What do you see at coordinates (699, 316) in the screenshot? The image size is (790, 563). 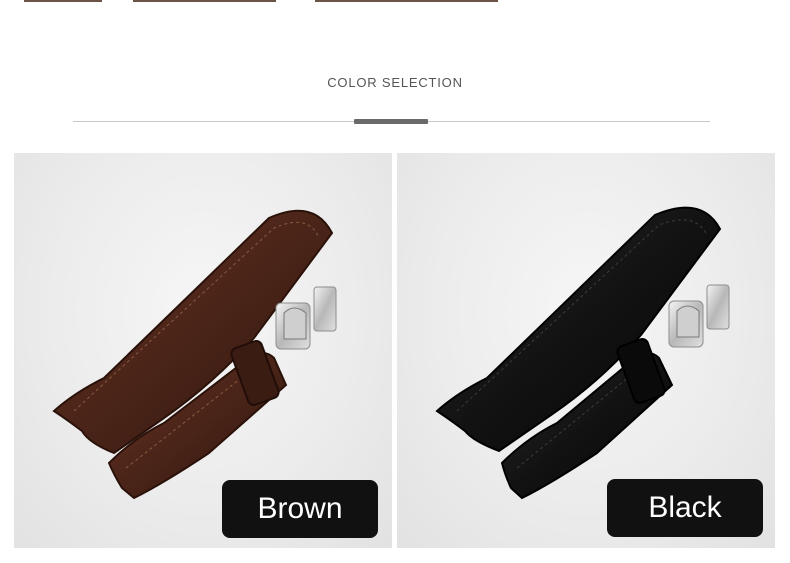 I see `butterfly-buckle` at bounding box center [699, 316].